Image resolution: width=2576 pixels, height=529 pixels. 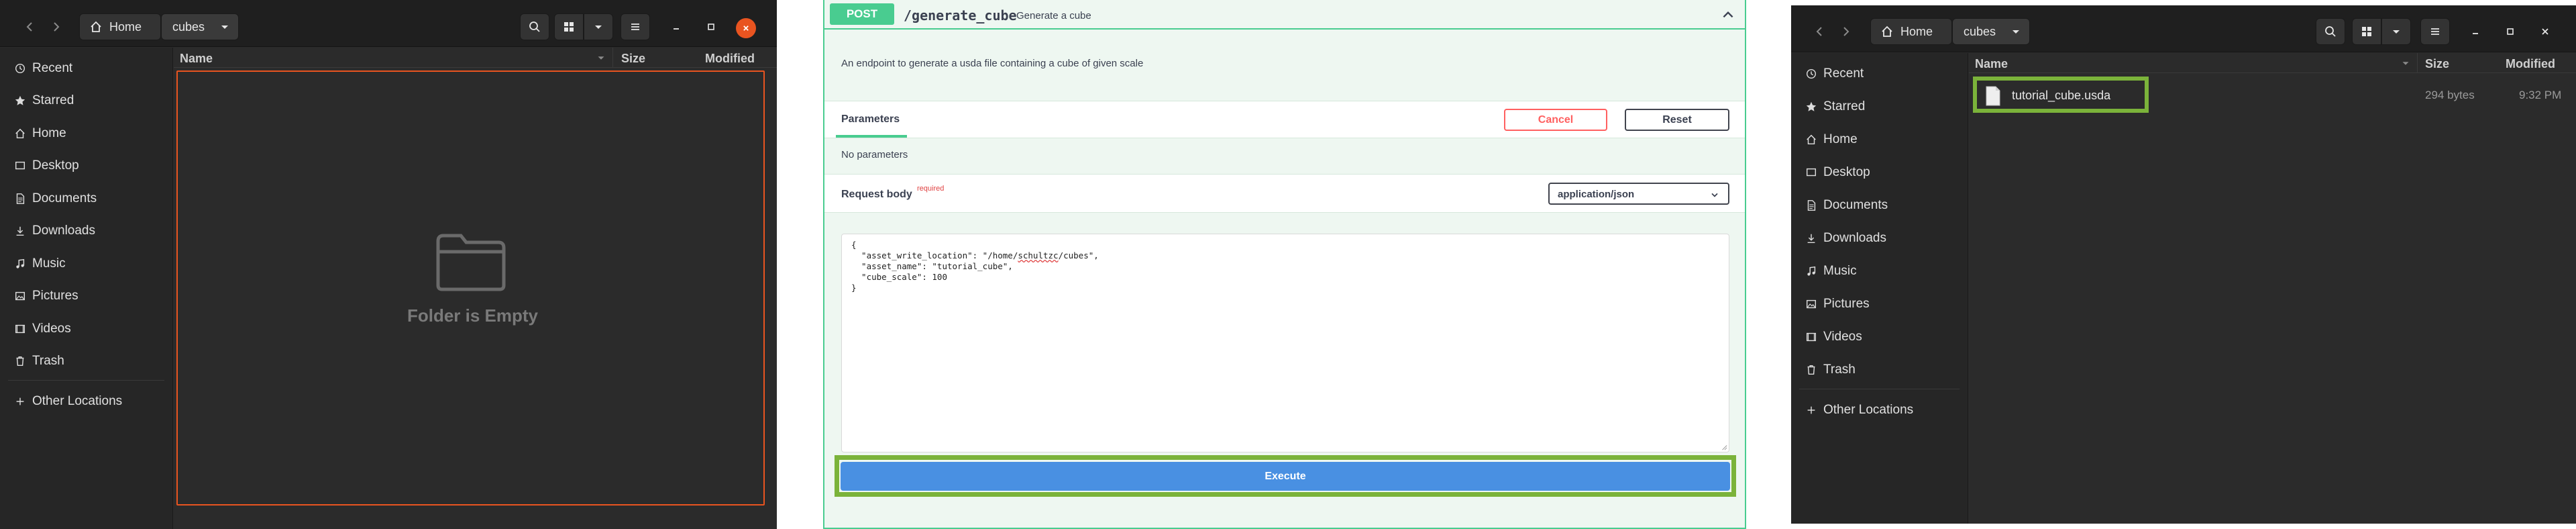 I want to click on empty-folder-message: Folder is Empty, so click(x=473, y=315).